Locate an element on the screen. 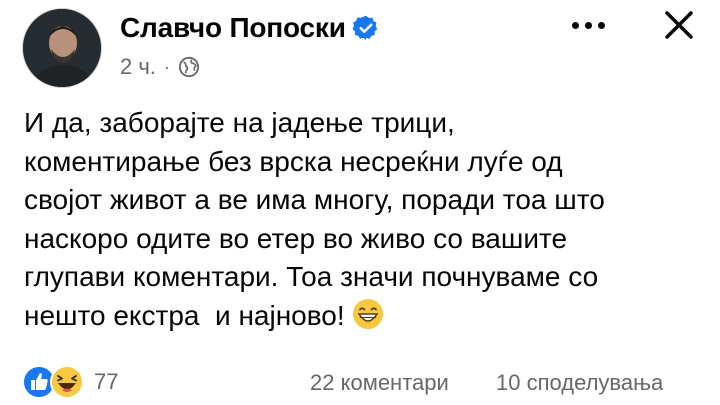  engagement-bar: 77 22 коментари 10 споделувања is located at coordinates (360, 382).